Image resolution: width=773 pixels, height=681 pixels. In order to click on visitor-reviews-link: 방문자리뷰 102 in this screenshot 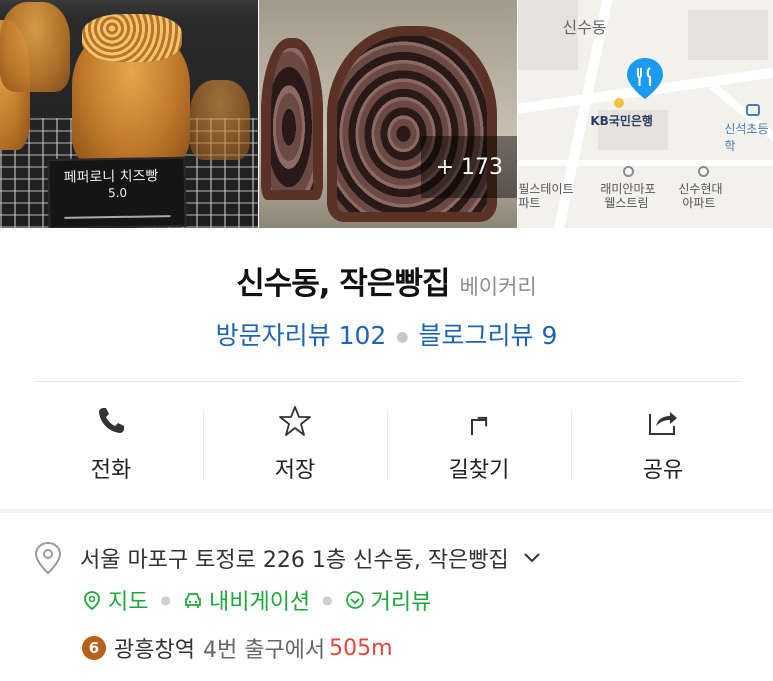, I will do `click(301, 335)`.